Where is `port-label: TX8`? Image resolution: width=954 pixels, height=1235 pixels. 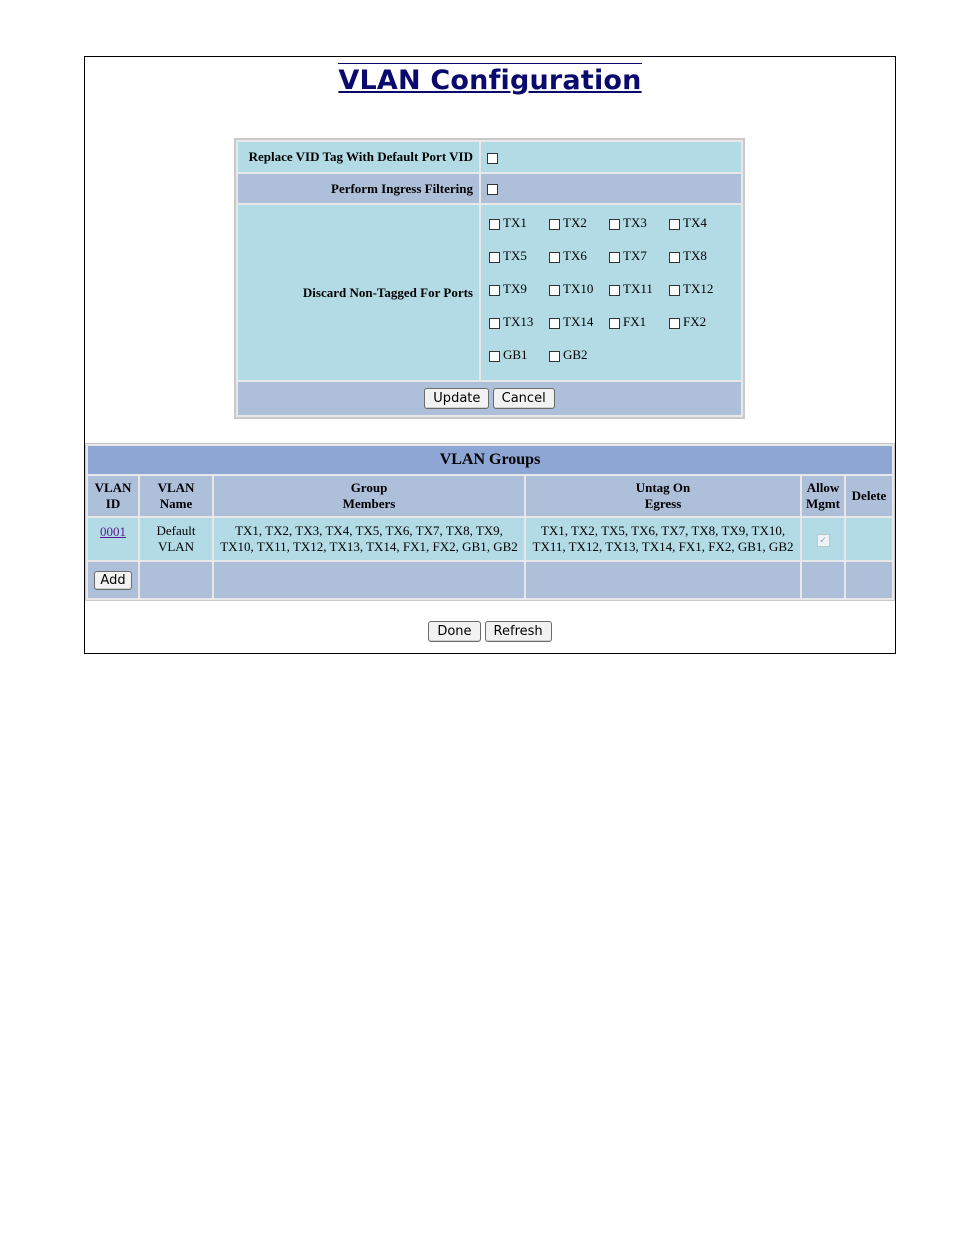 port-label: TX8 is located at coordinates (695, 255).